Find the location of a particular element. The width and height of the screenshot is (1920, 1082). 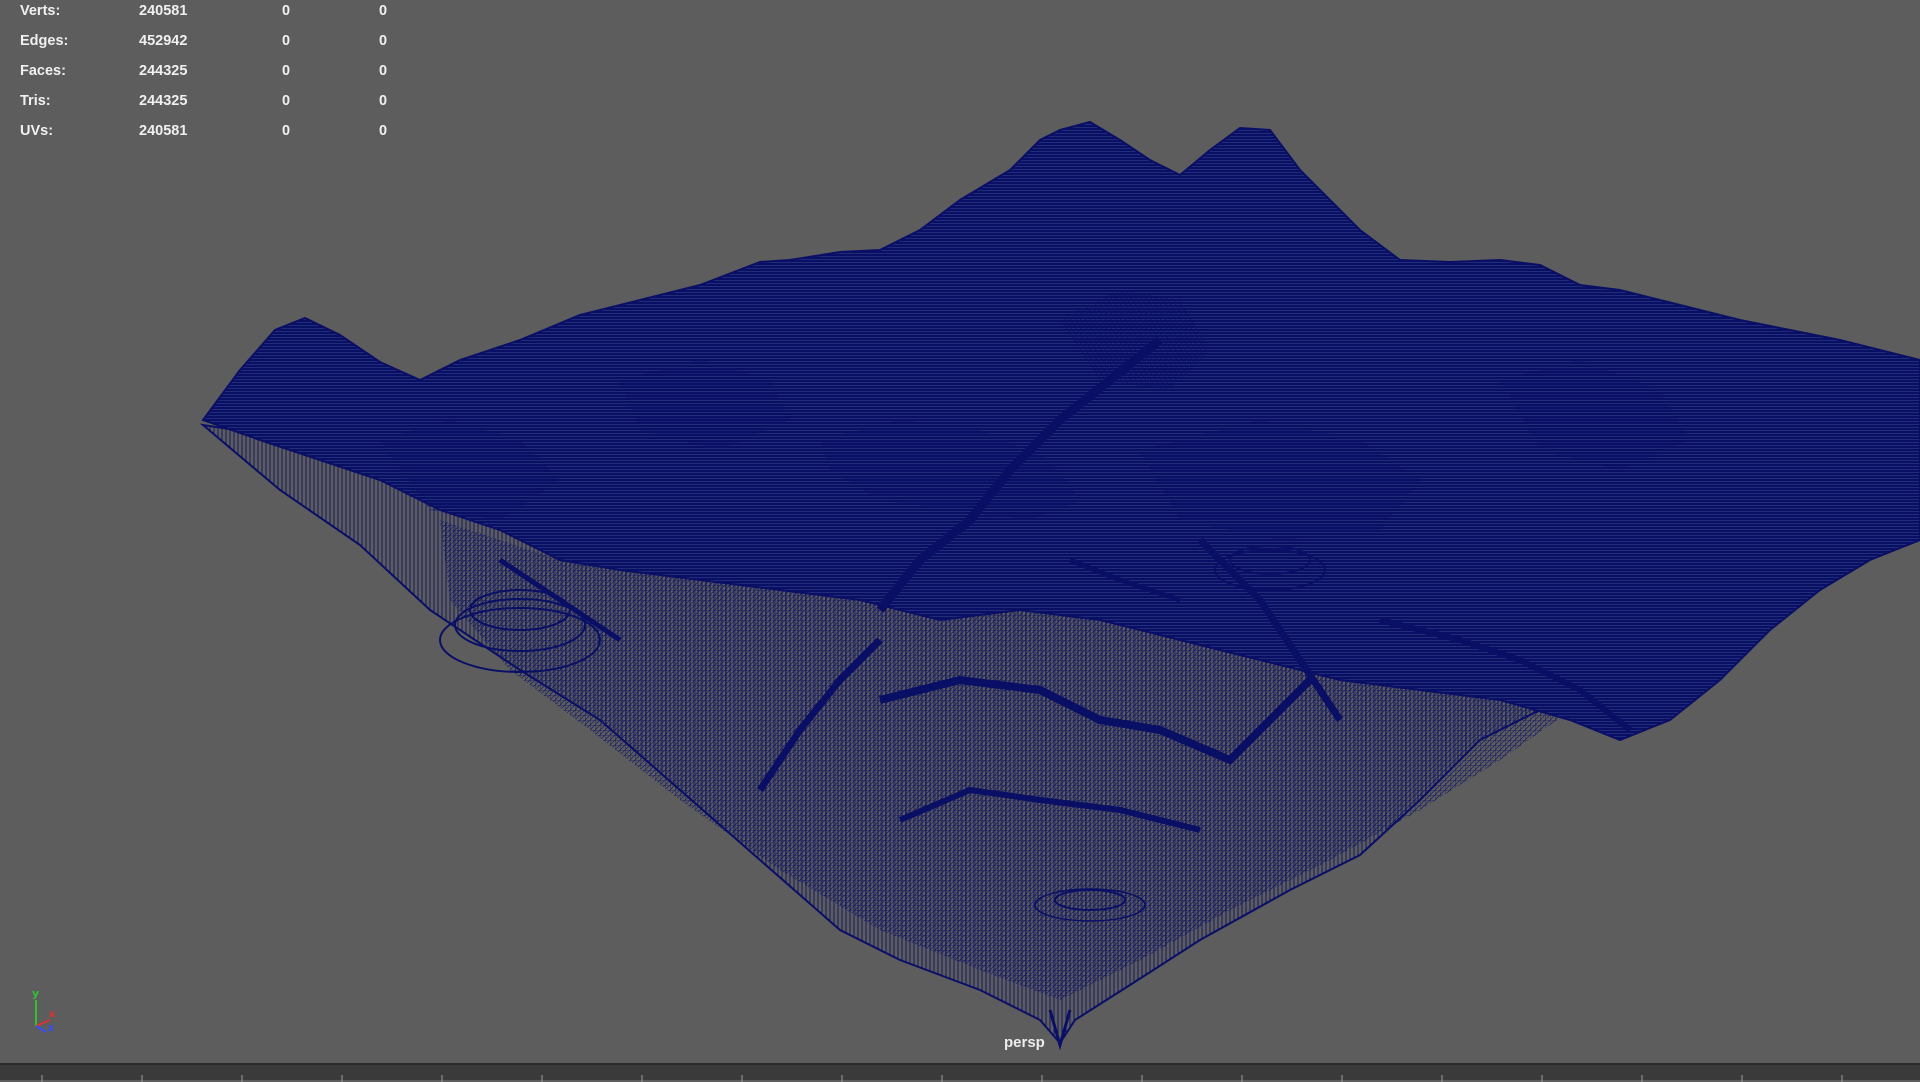

hud-label: Tris: is located at coordinates (35, 101).